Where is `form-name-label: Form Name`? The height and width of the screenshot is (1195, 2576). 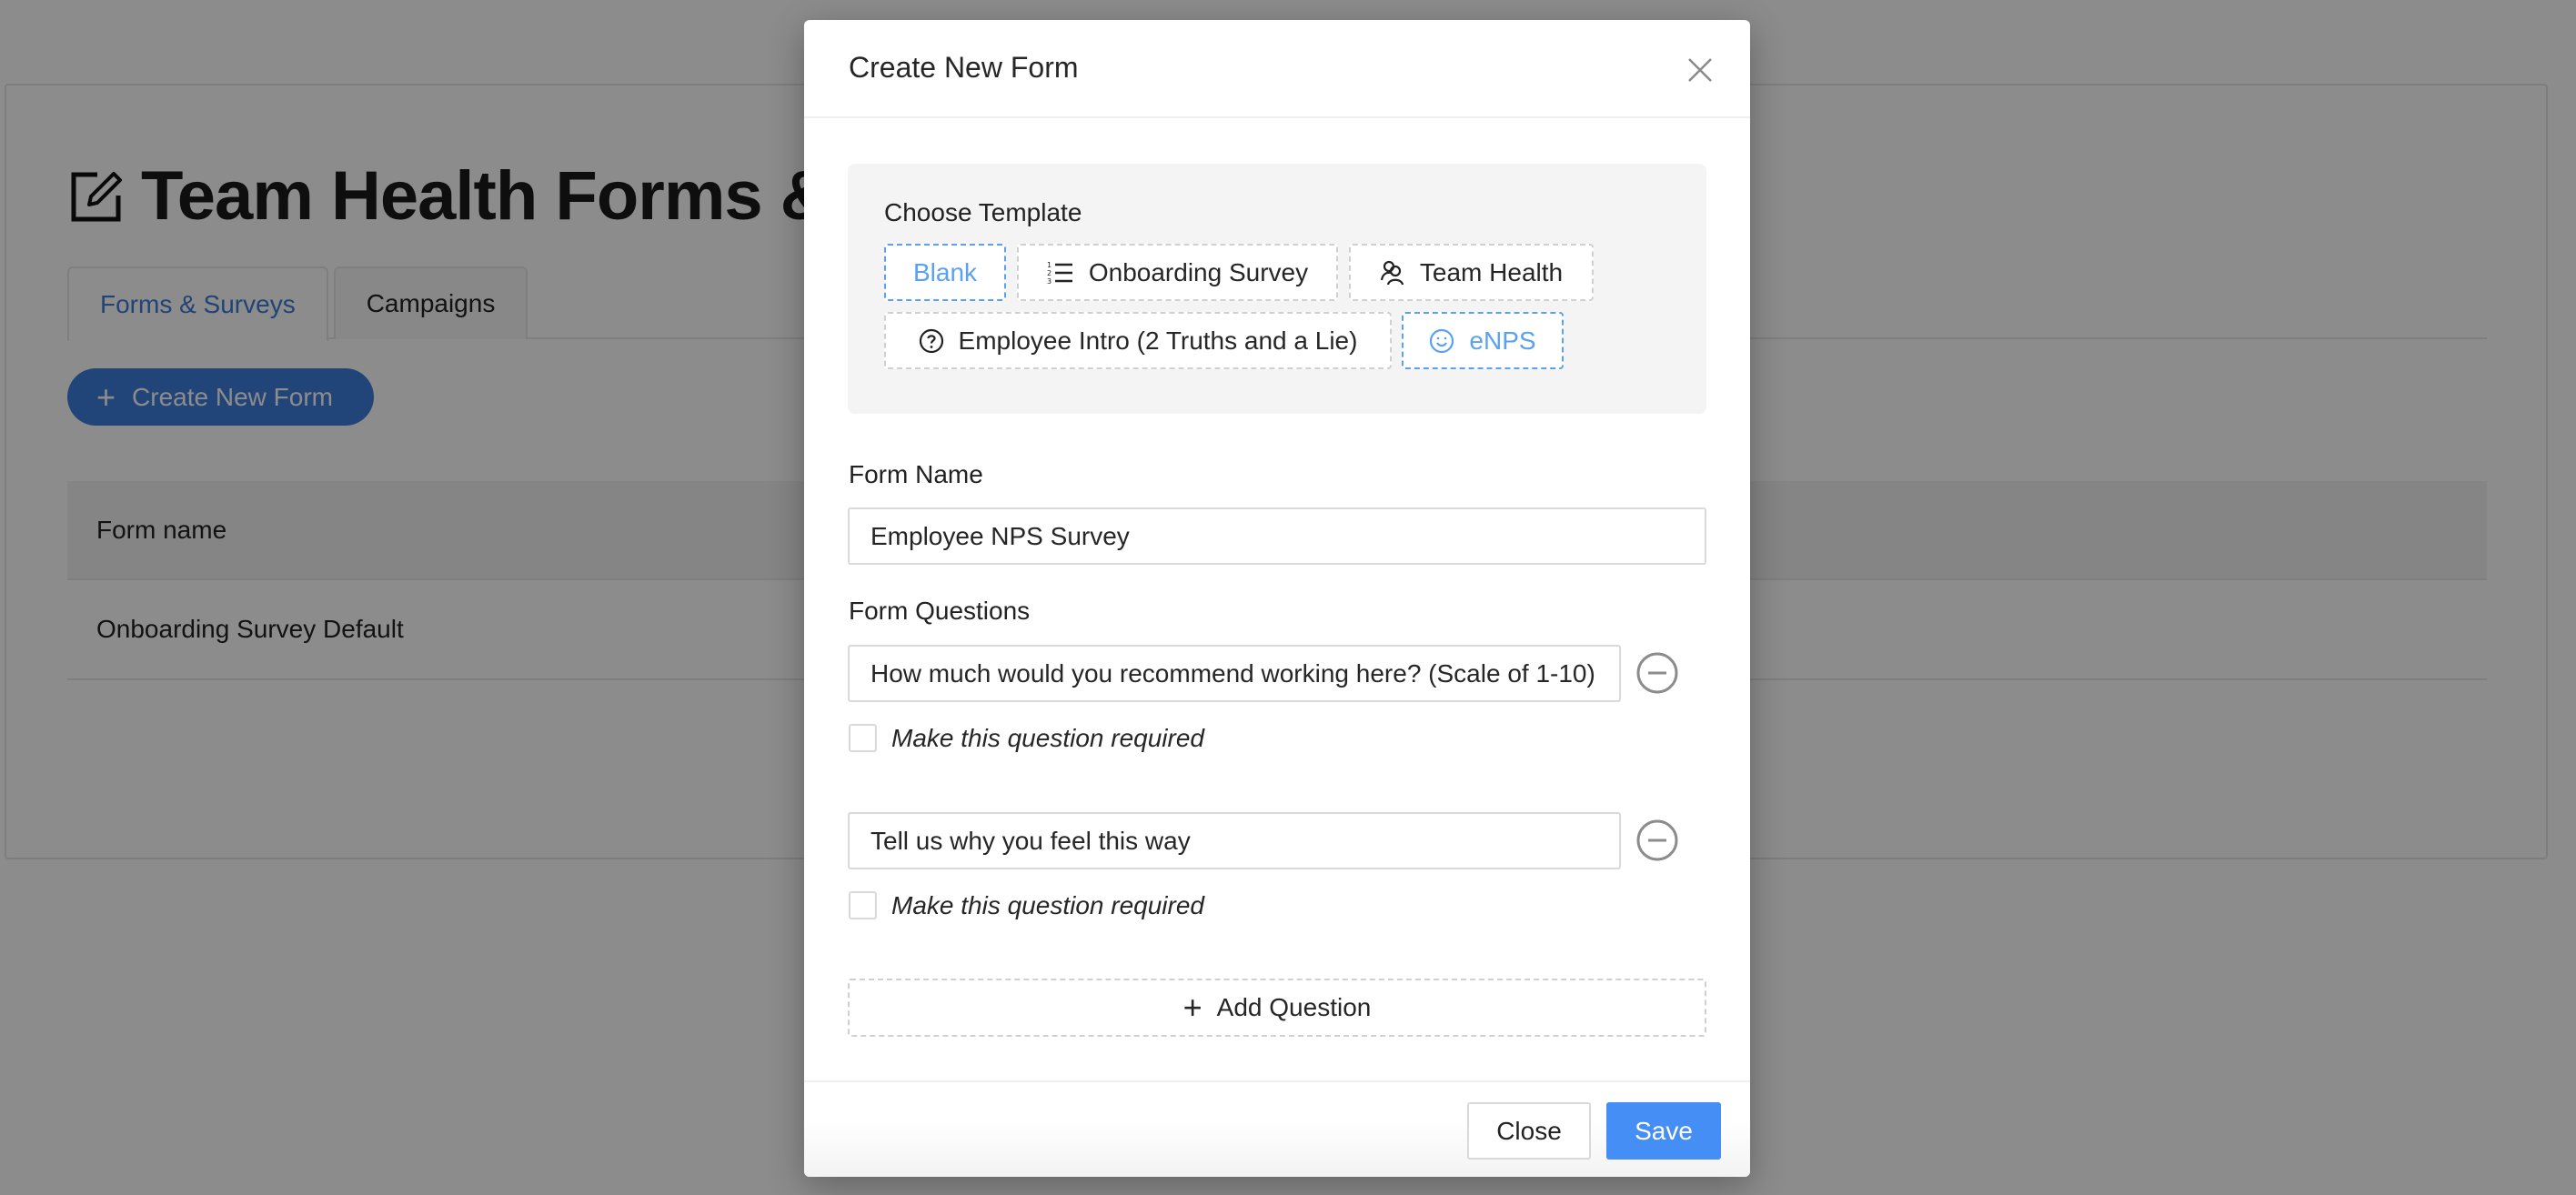 form-name-label: Form Name is located at coordinates (916, 474).